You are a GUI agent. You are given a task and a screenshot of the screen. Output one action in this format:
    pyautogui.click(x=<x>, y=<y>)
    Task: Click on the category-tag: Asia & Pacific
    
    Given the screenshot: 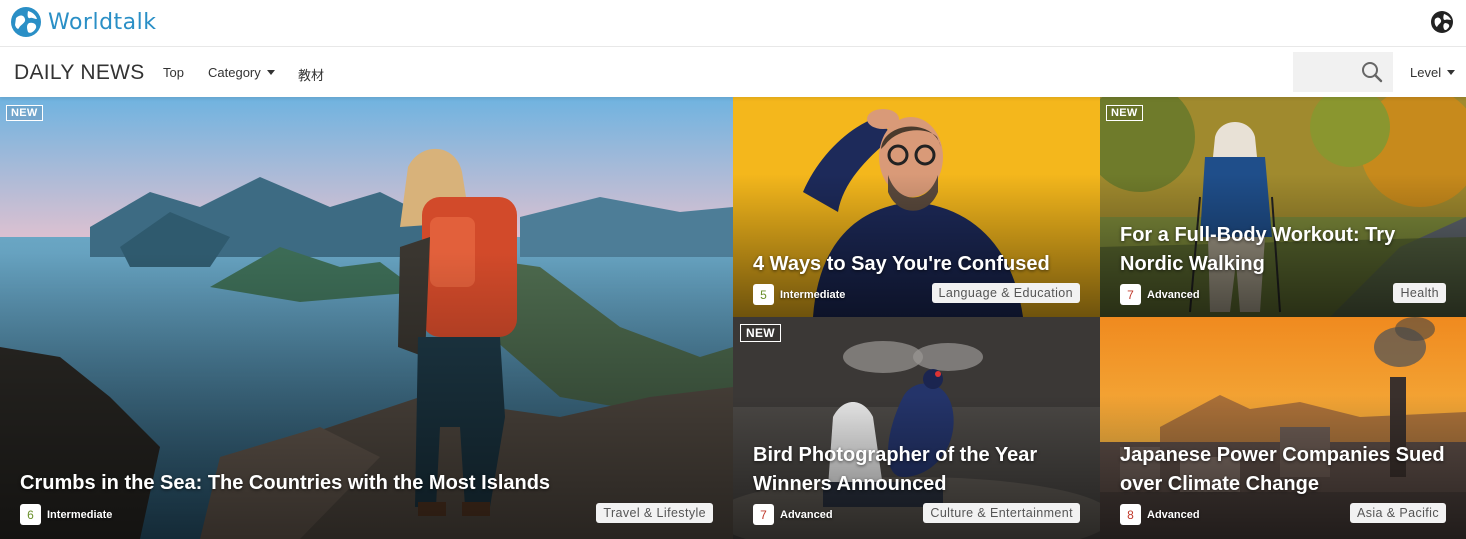 What is the action you would take?
    pyautogui.click(x=1397, y=513)
    